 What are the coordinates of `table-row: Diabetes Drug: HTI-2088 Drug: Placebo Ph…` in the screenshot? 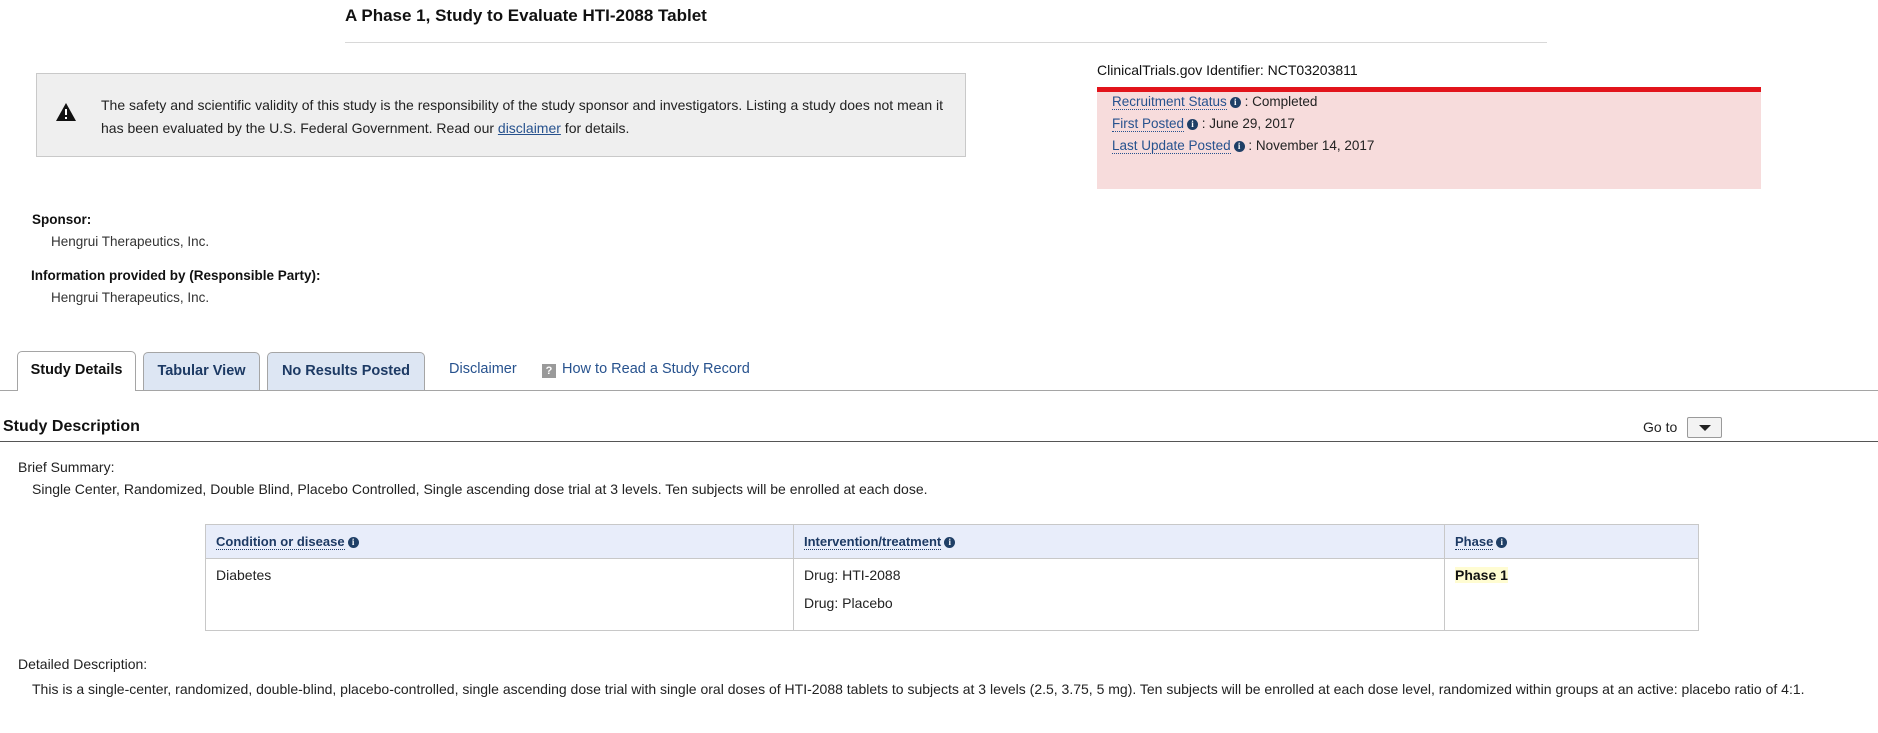 It's located at (952, 594).